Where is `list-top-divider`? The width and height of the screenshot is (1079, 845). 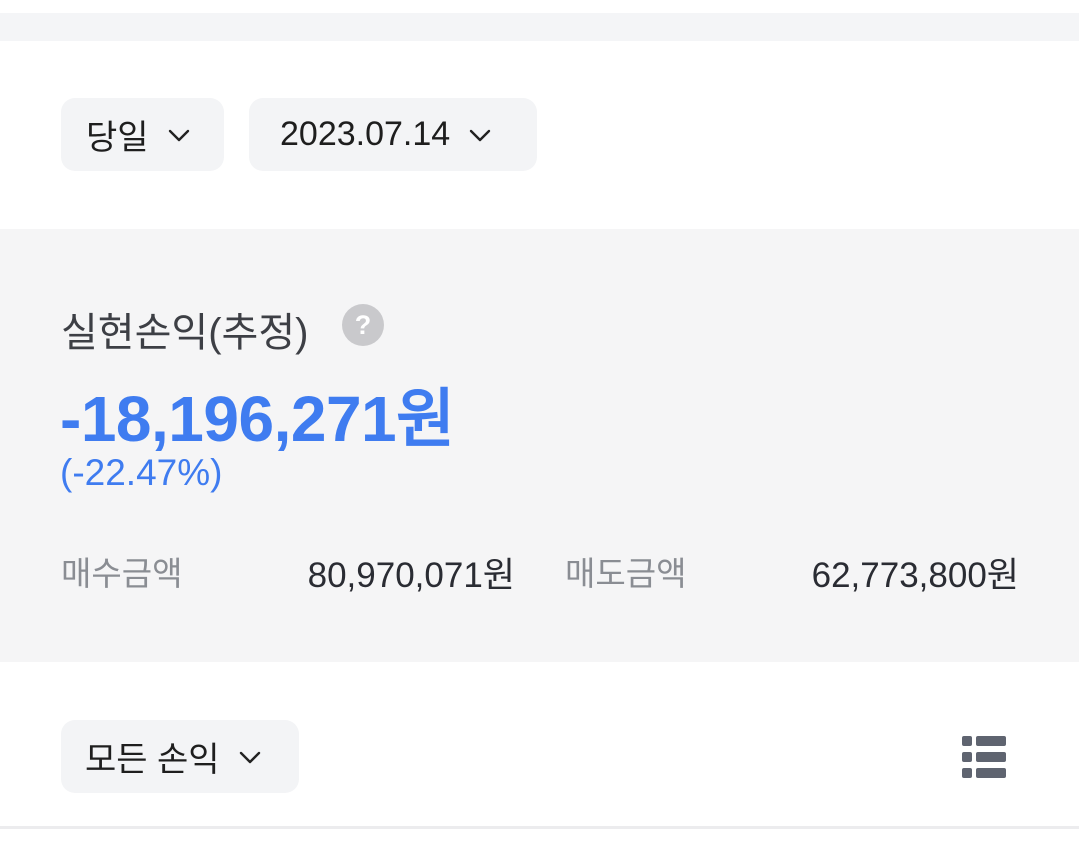 list-top-divider is located at coordinates (539, 827).